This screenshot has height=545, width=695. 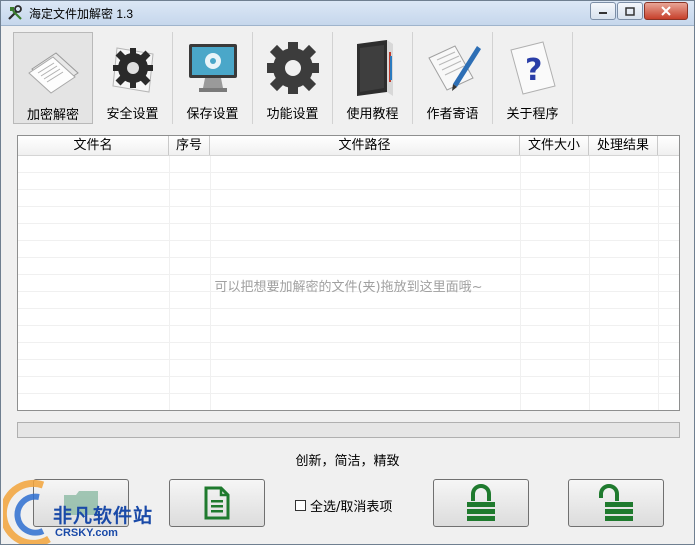 I want to click on book-icon, so click(x=375, y=68).